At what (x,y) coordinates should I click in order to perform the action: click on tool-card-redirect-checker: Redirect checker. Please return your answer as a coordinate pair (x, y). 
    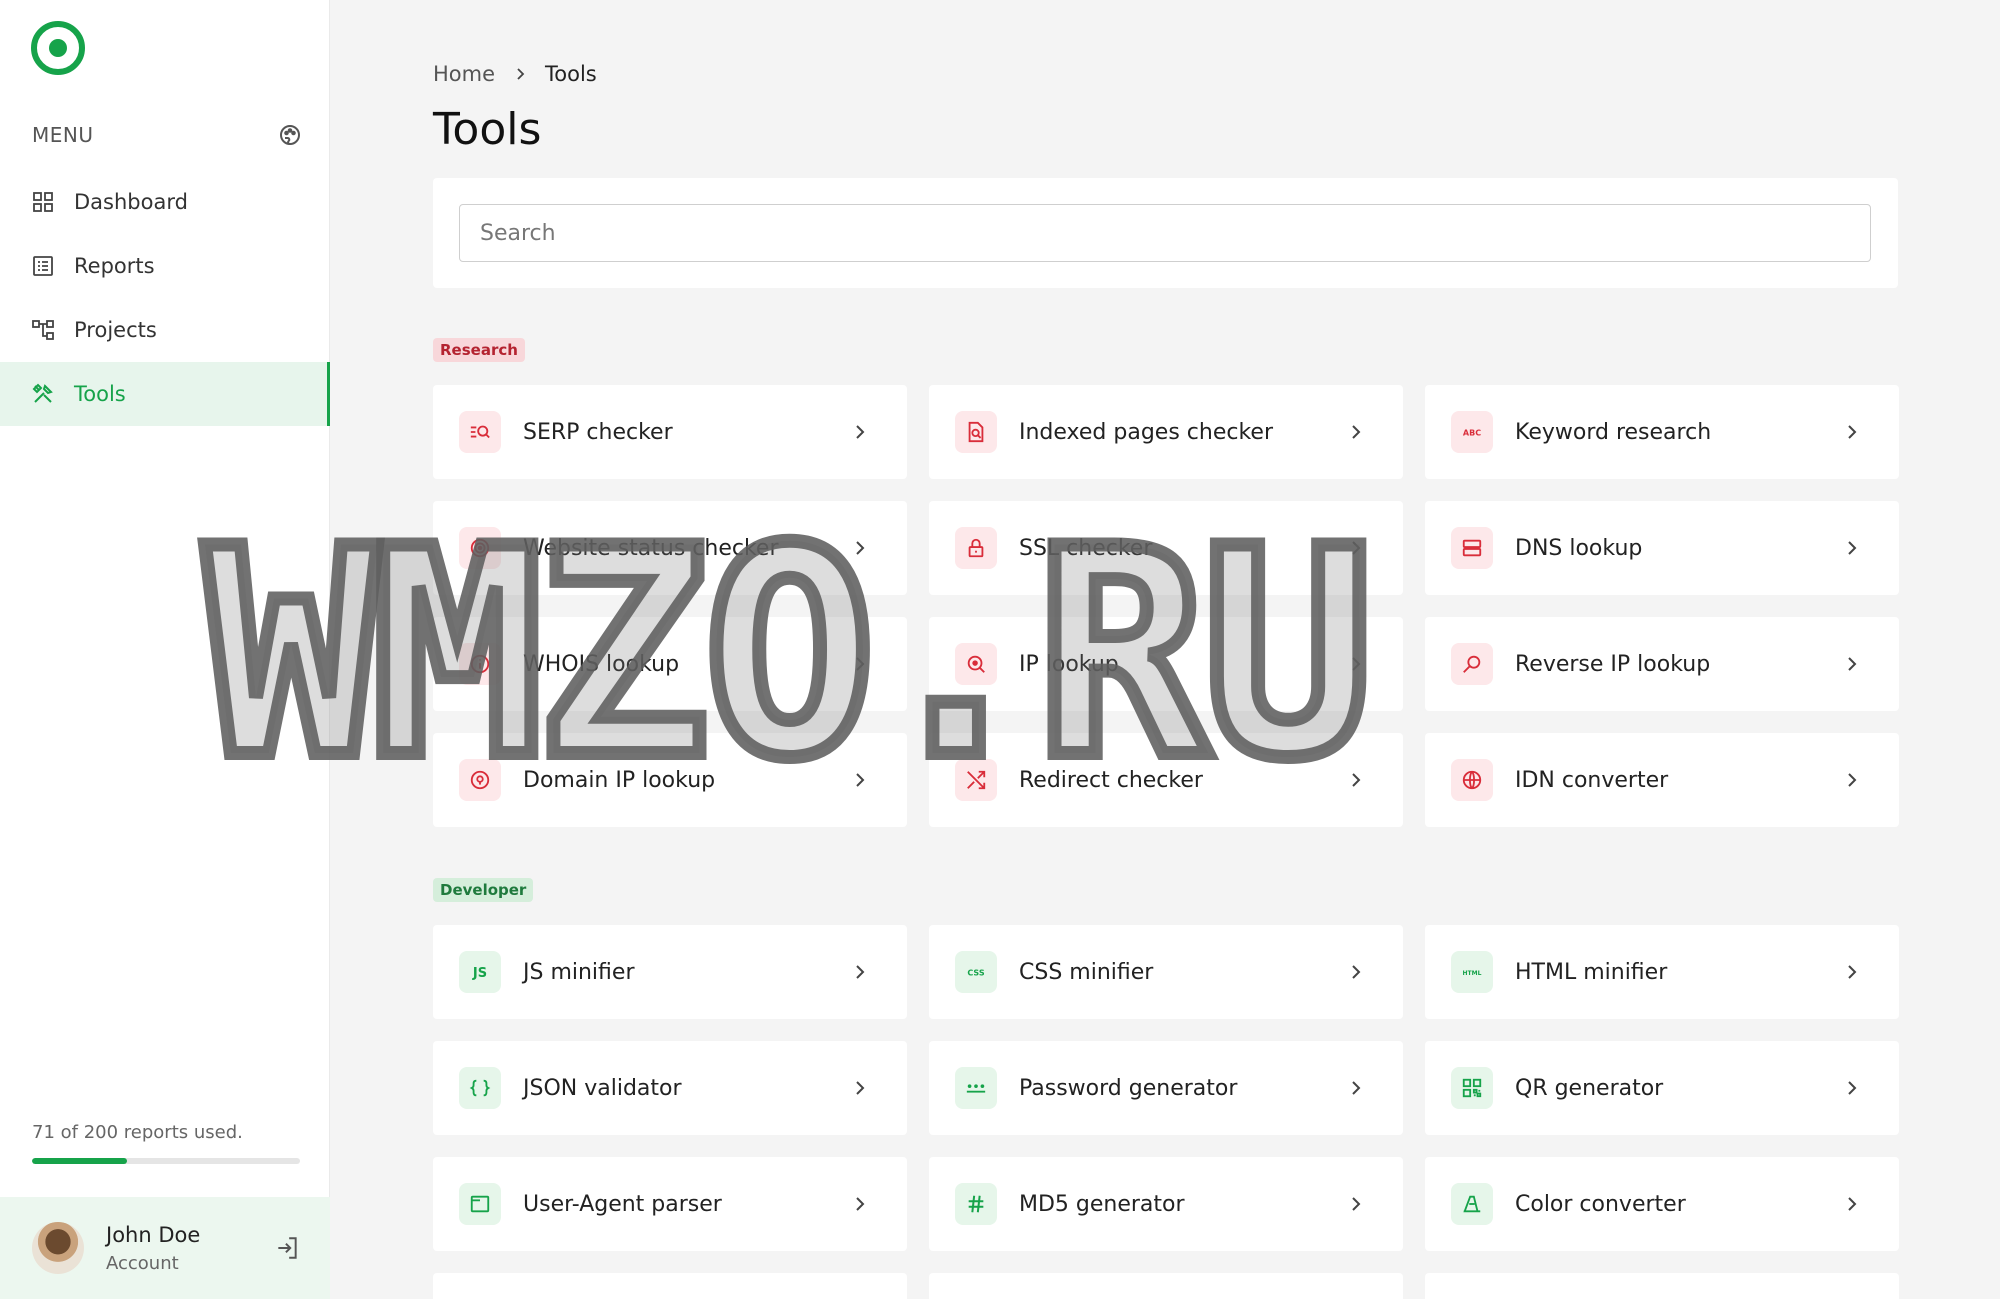
    Looking at the image, I should click on (1166, 780).